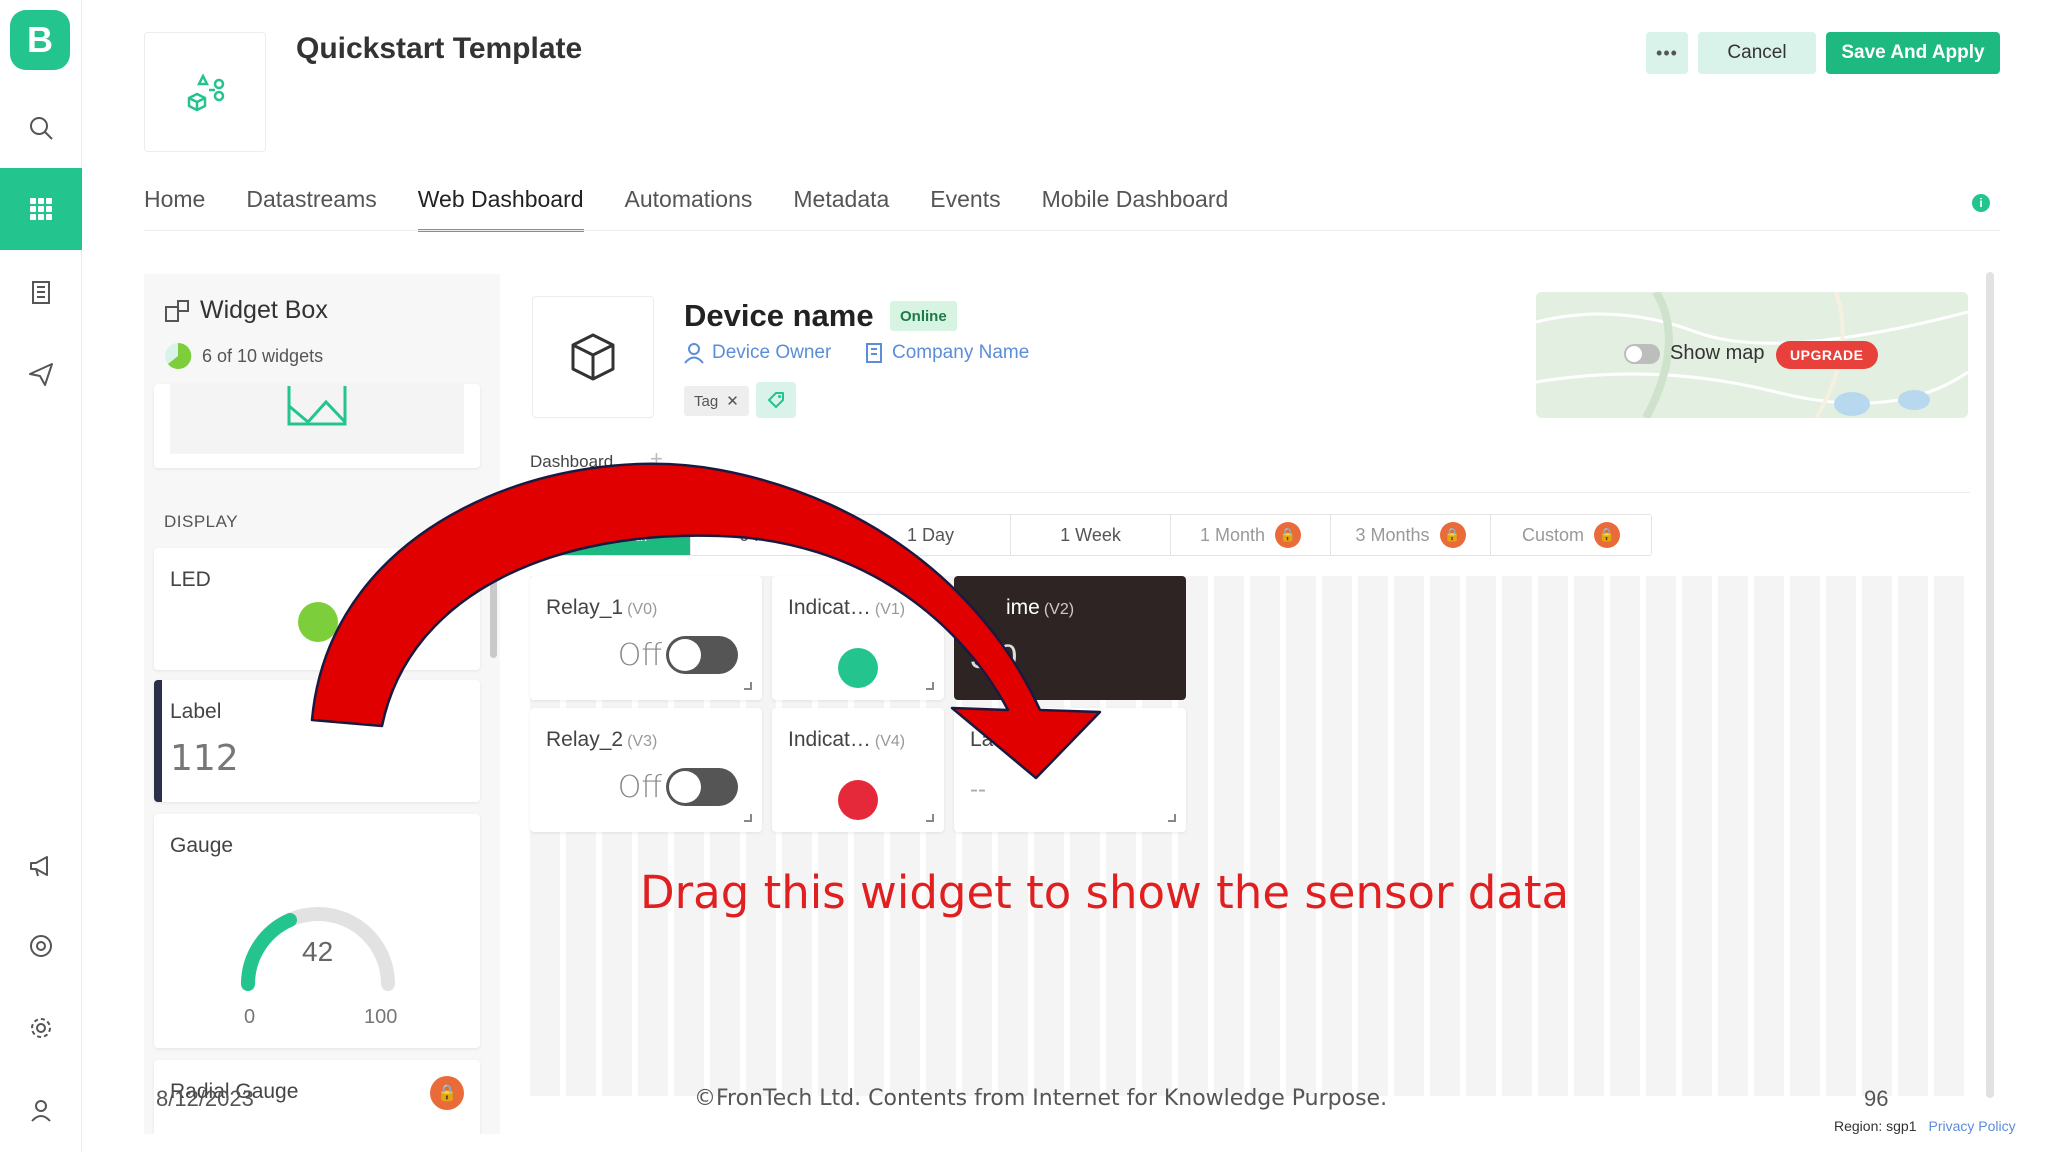 The width and height of the screenshot is (2048, 1152). What do you see at coordinates (1875, 1126) in the screenshot?
I see `region-text: Region: sgp1` at bounding box center [1875, 1126].